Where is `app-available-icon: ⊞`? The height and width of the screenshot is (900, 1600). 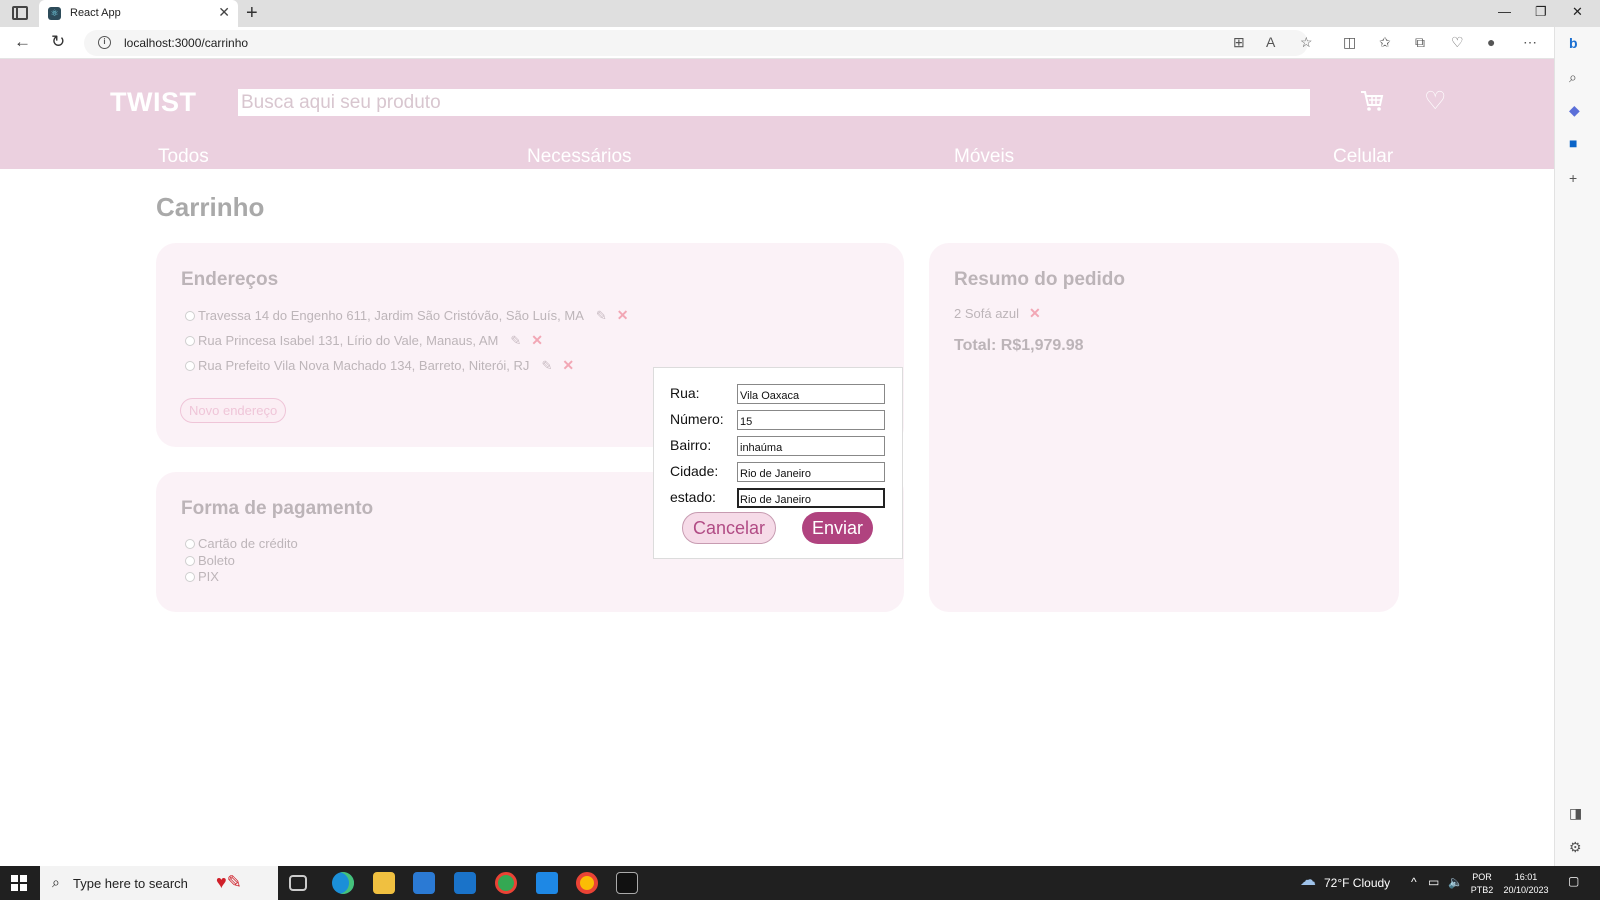
app-available-icon: ⊞ is located at coordinates (1239, 42).